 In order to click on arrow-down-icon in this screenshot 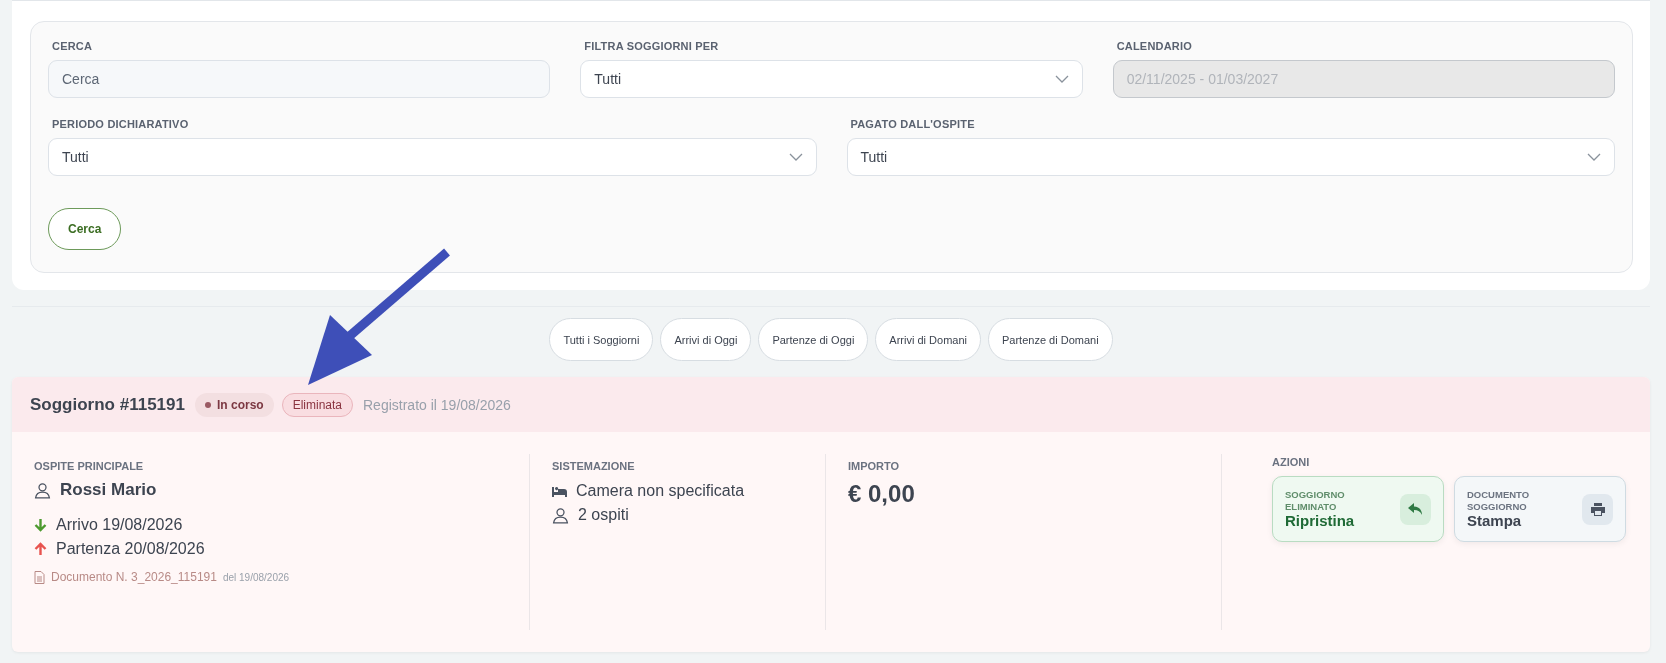, I will do `click(40, 525)`.